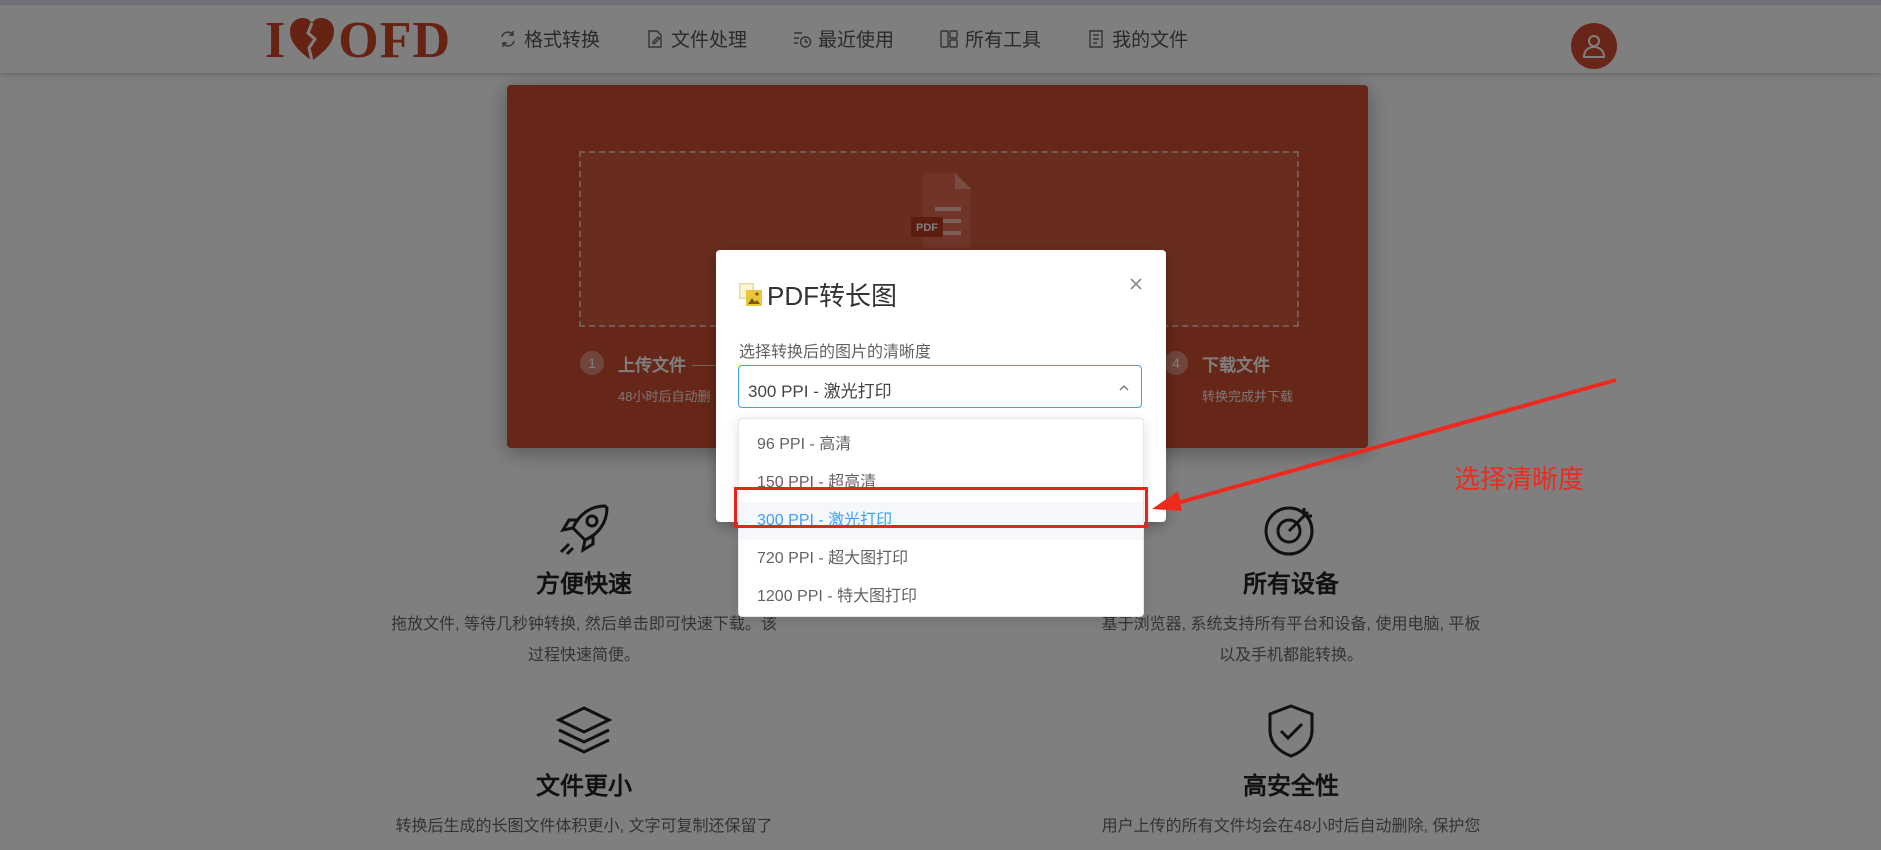 The image size is (1881, 850). What do you see at coordinates (1124, 387) in the screenshot?
I see `chevron-up-icon` at bounding box center [1124, 387].